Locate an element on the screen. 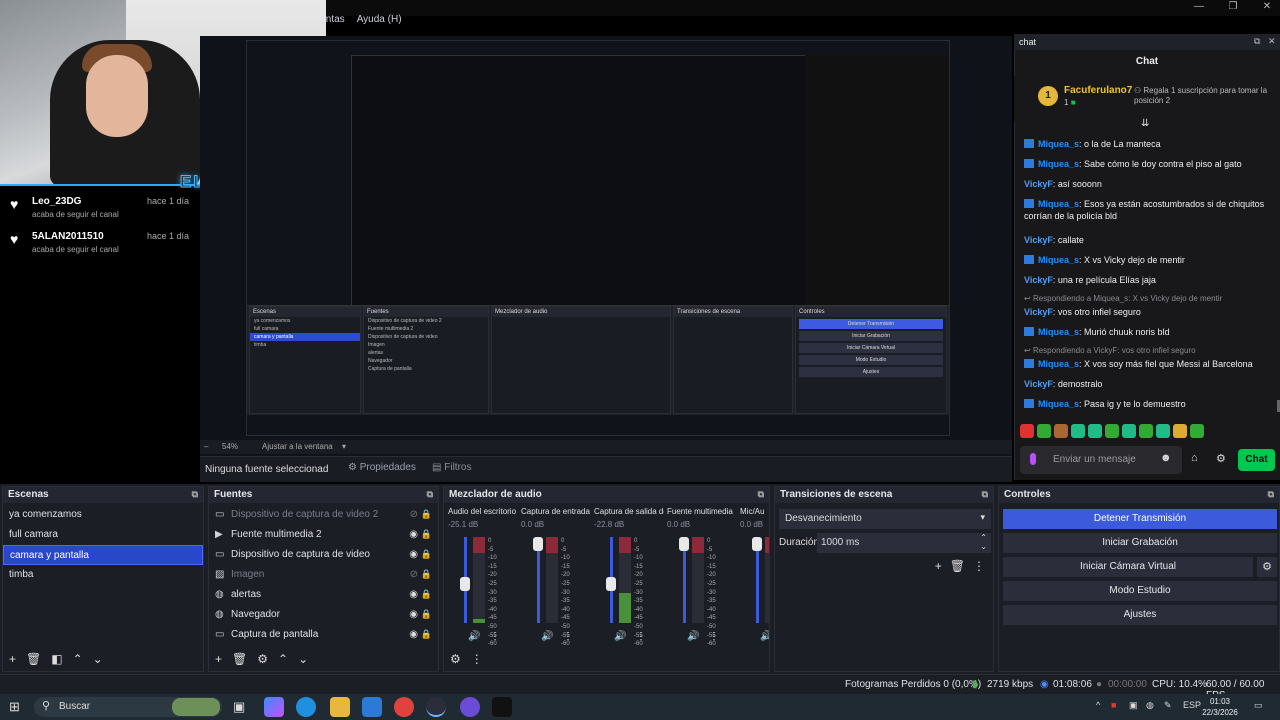  properties-button: ⚙ Propiedades is located at coordinates (382, 467).